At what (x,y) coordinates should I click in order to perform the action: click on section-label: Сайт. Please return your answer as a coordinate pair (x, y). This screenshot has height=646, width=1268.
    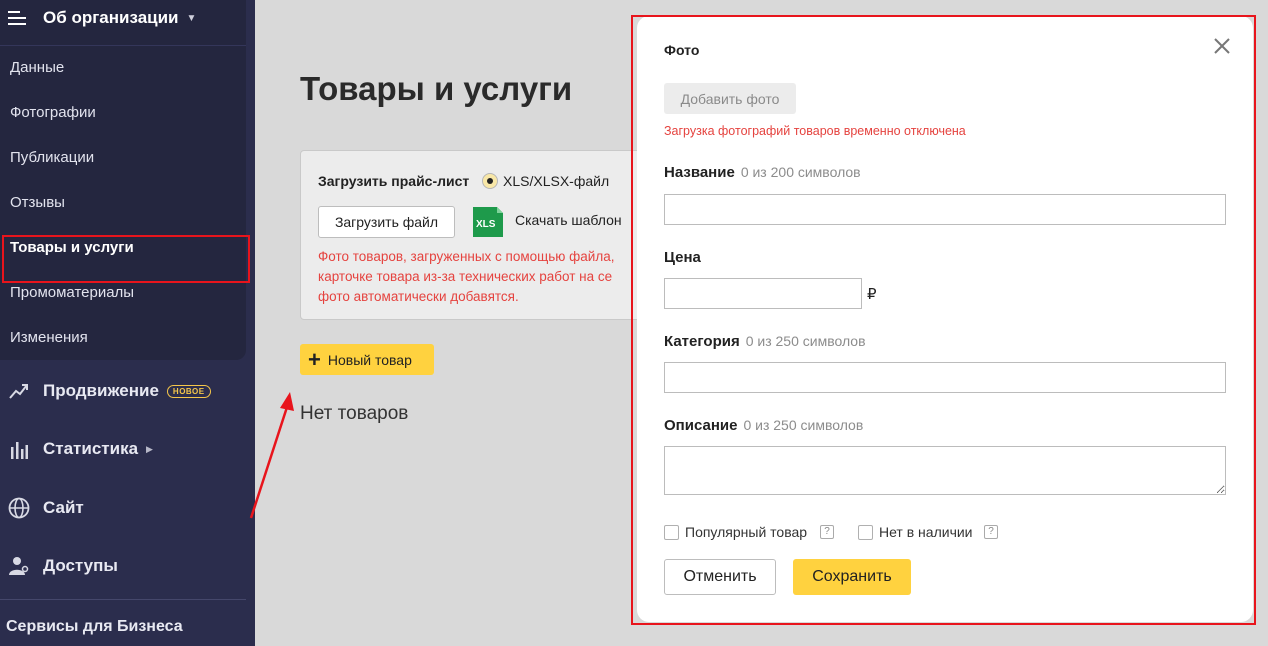
    Looking at the image, I should click on (63, 507).